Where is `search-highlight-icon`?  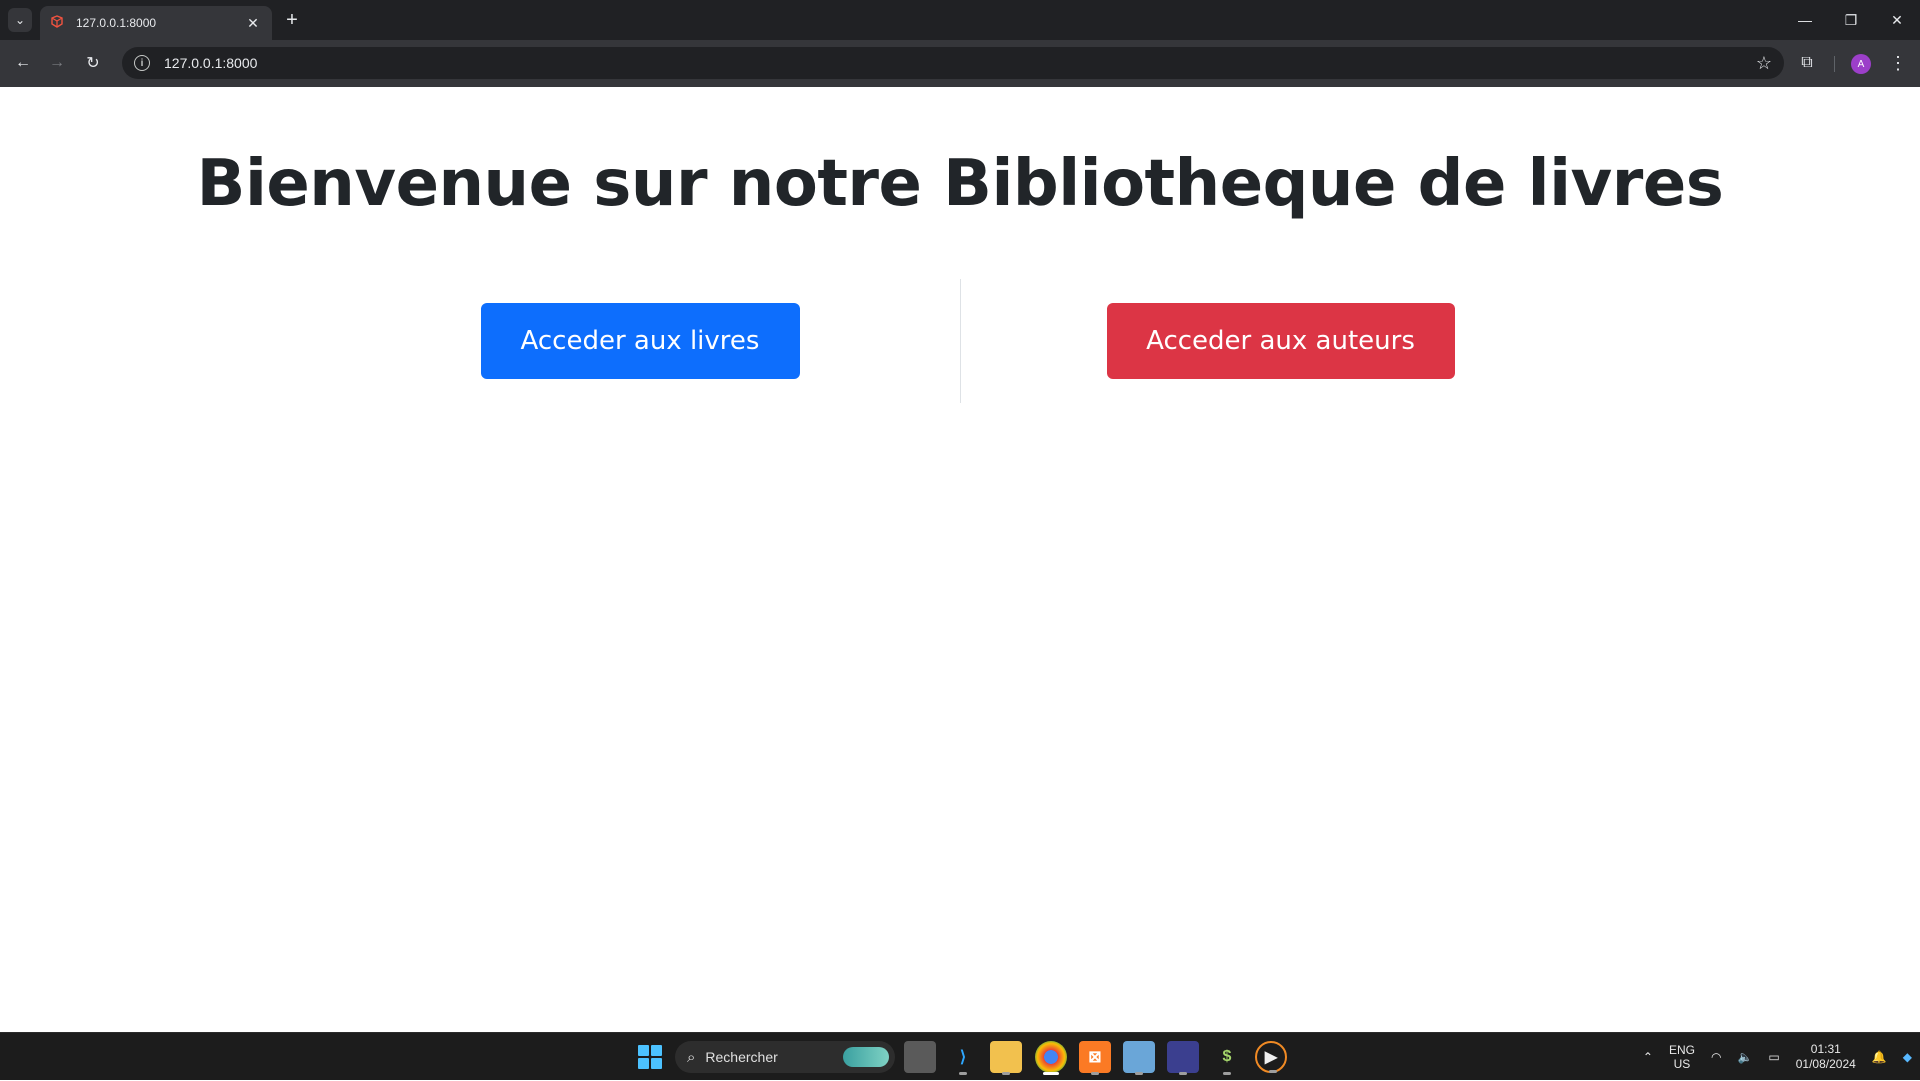 search-highlight-icon is located at coordinates (866, 1057).